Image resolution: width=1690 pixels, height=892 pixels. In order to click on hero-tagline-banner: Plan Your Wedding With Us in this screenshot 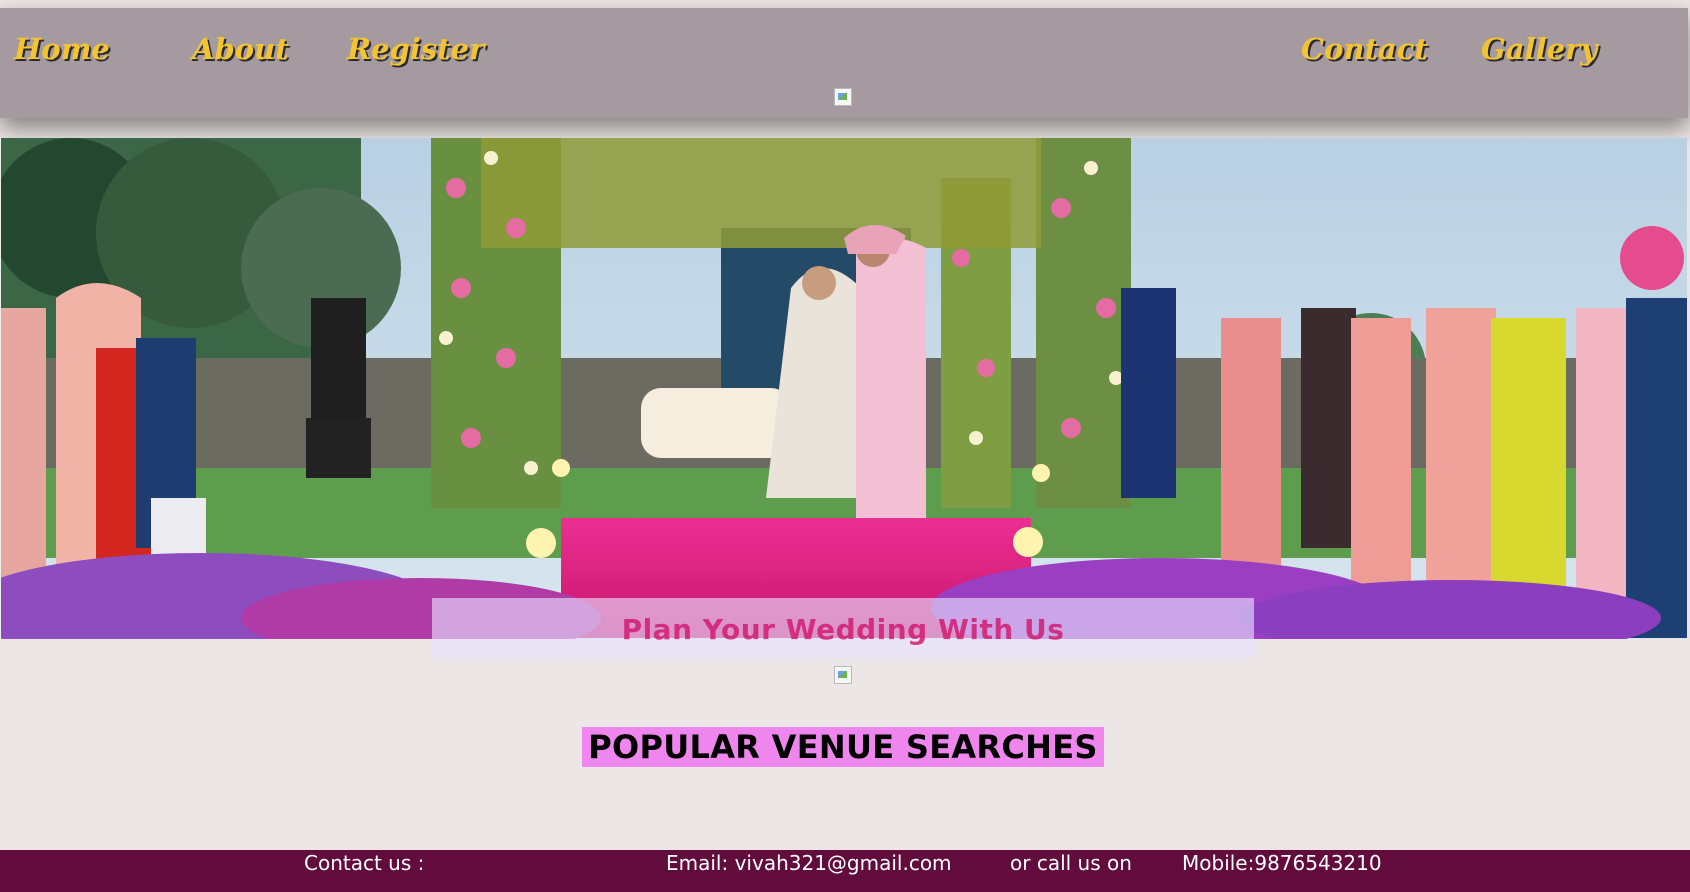, I will do `click(843, 628)`.